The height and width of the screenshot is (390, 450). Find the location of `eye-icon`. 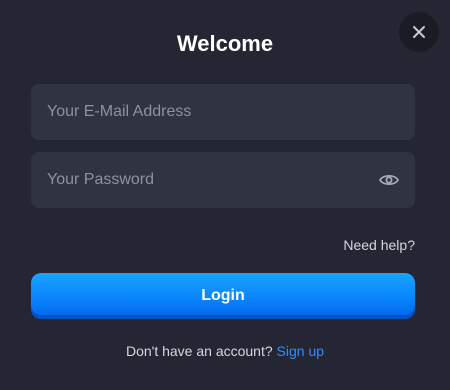

eye-icon is located at coordinates (389, 180).